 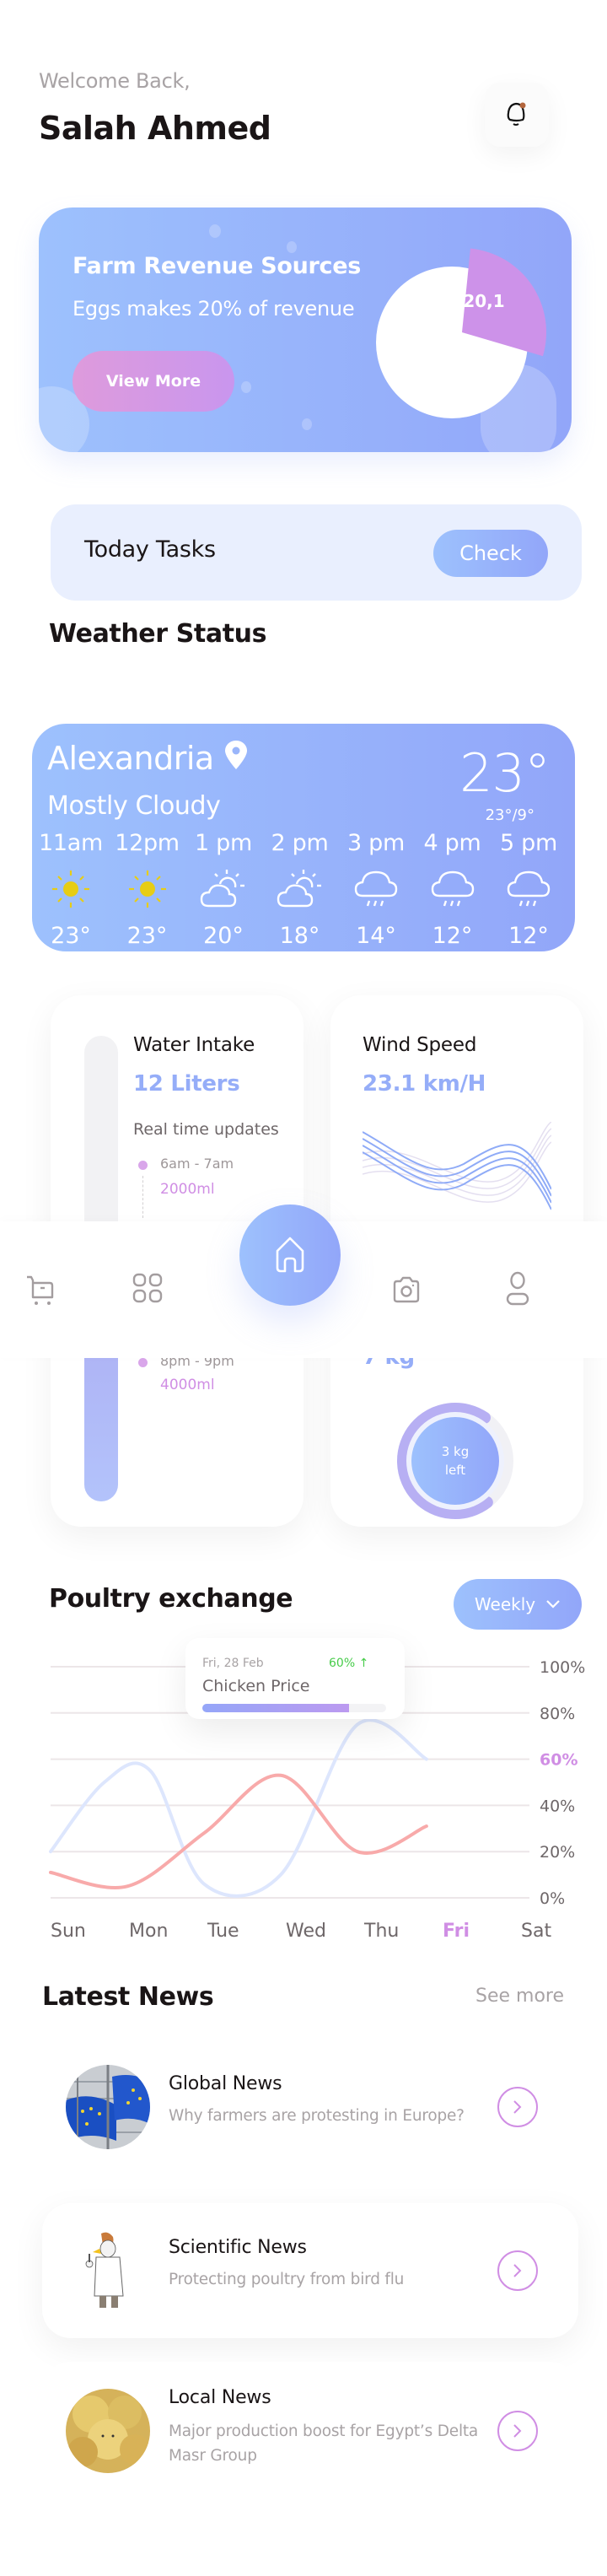 What do you see at coordinates (220, 2397) in the screenshot?
I see `news-title: Local News` at bounding box center [220, 2397].